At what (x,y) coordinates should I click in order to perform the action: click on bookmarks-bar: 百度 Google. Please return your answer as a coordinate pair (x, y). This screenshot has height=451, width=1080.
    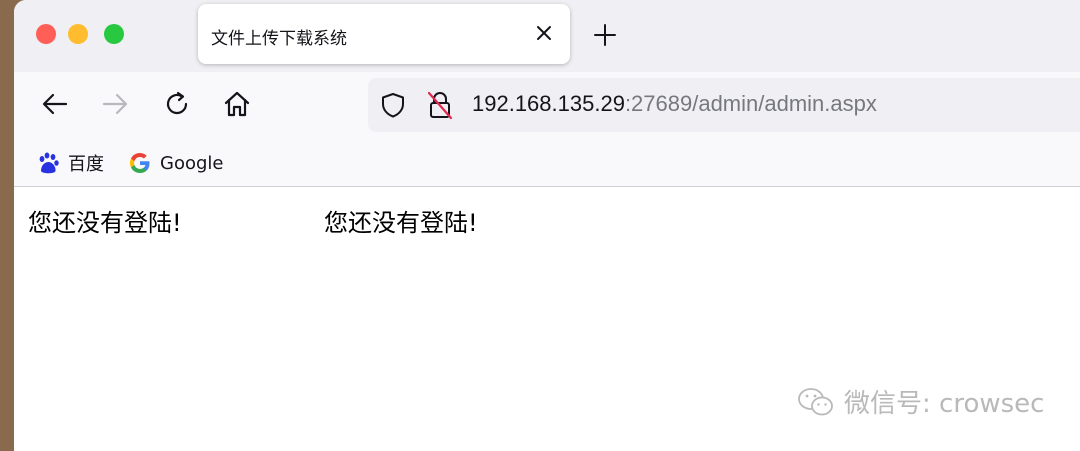
    Looking at the image, I should click on (547, 163).